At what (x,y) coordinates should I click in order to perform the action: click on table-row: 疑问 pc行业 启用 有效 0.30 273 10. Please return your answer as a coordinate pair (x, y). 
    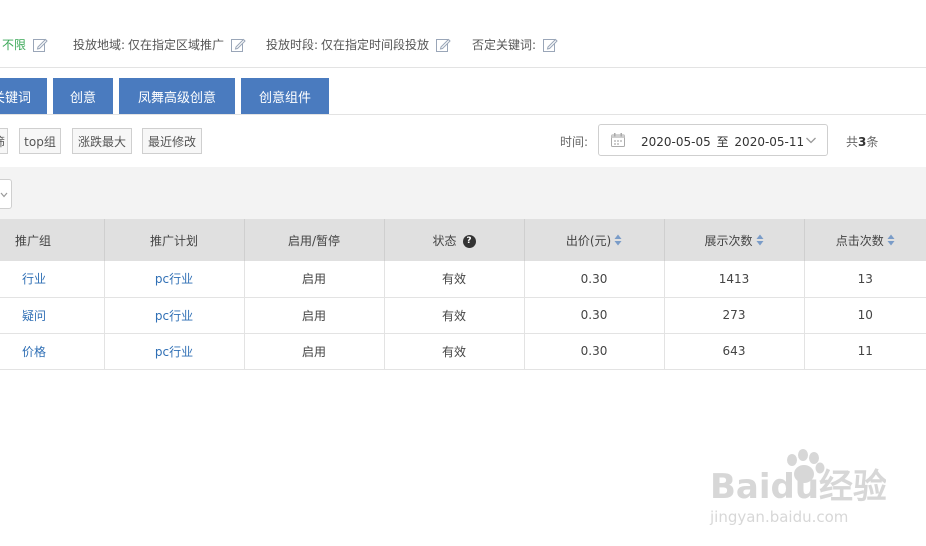
    Looking at the image, I should click on (463, 315).